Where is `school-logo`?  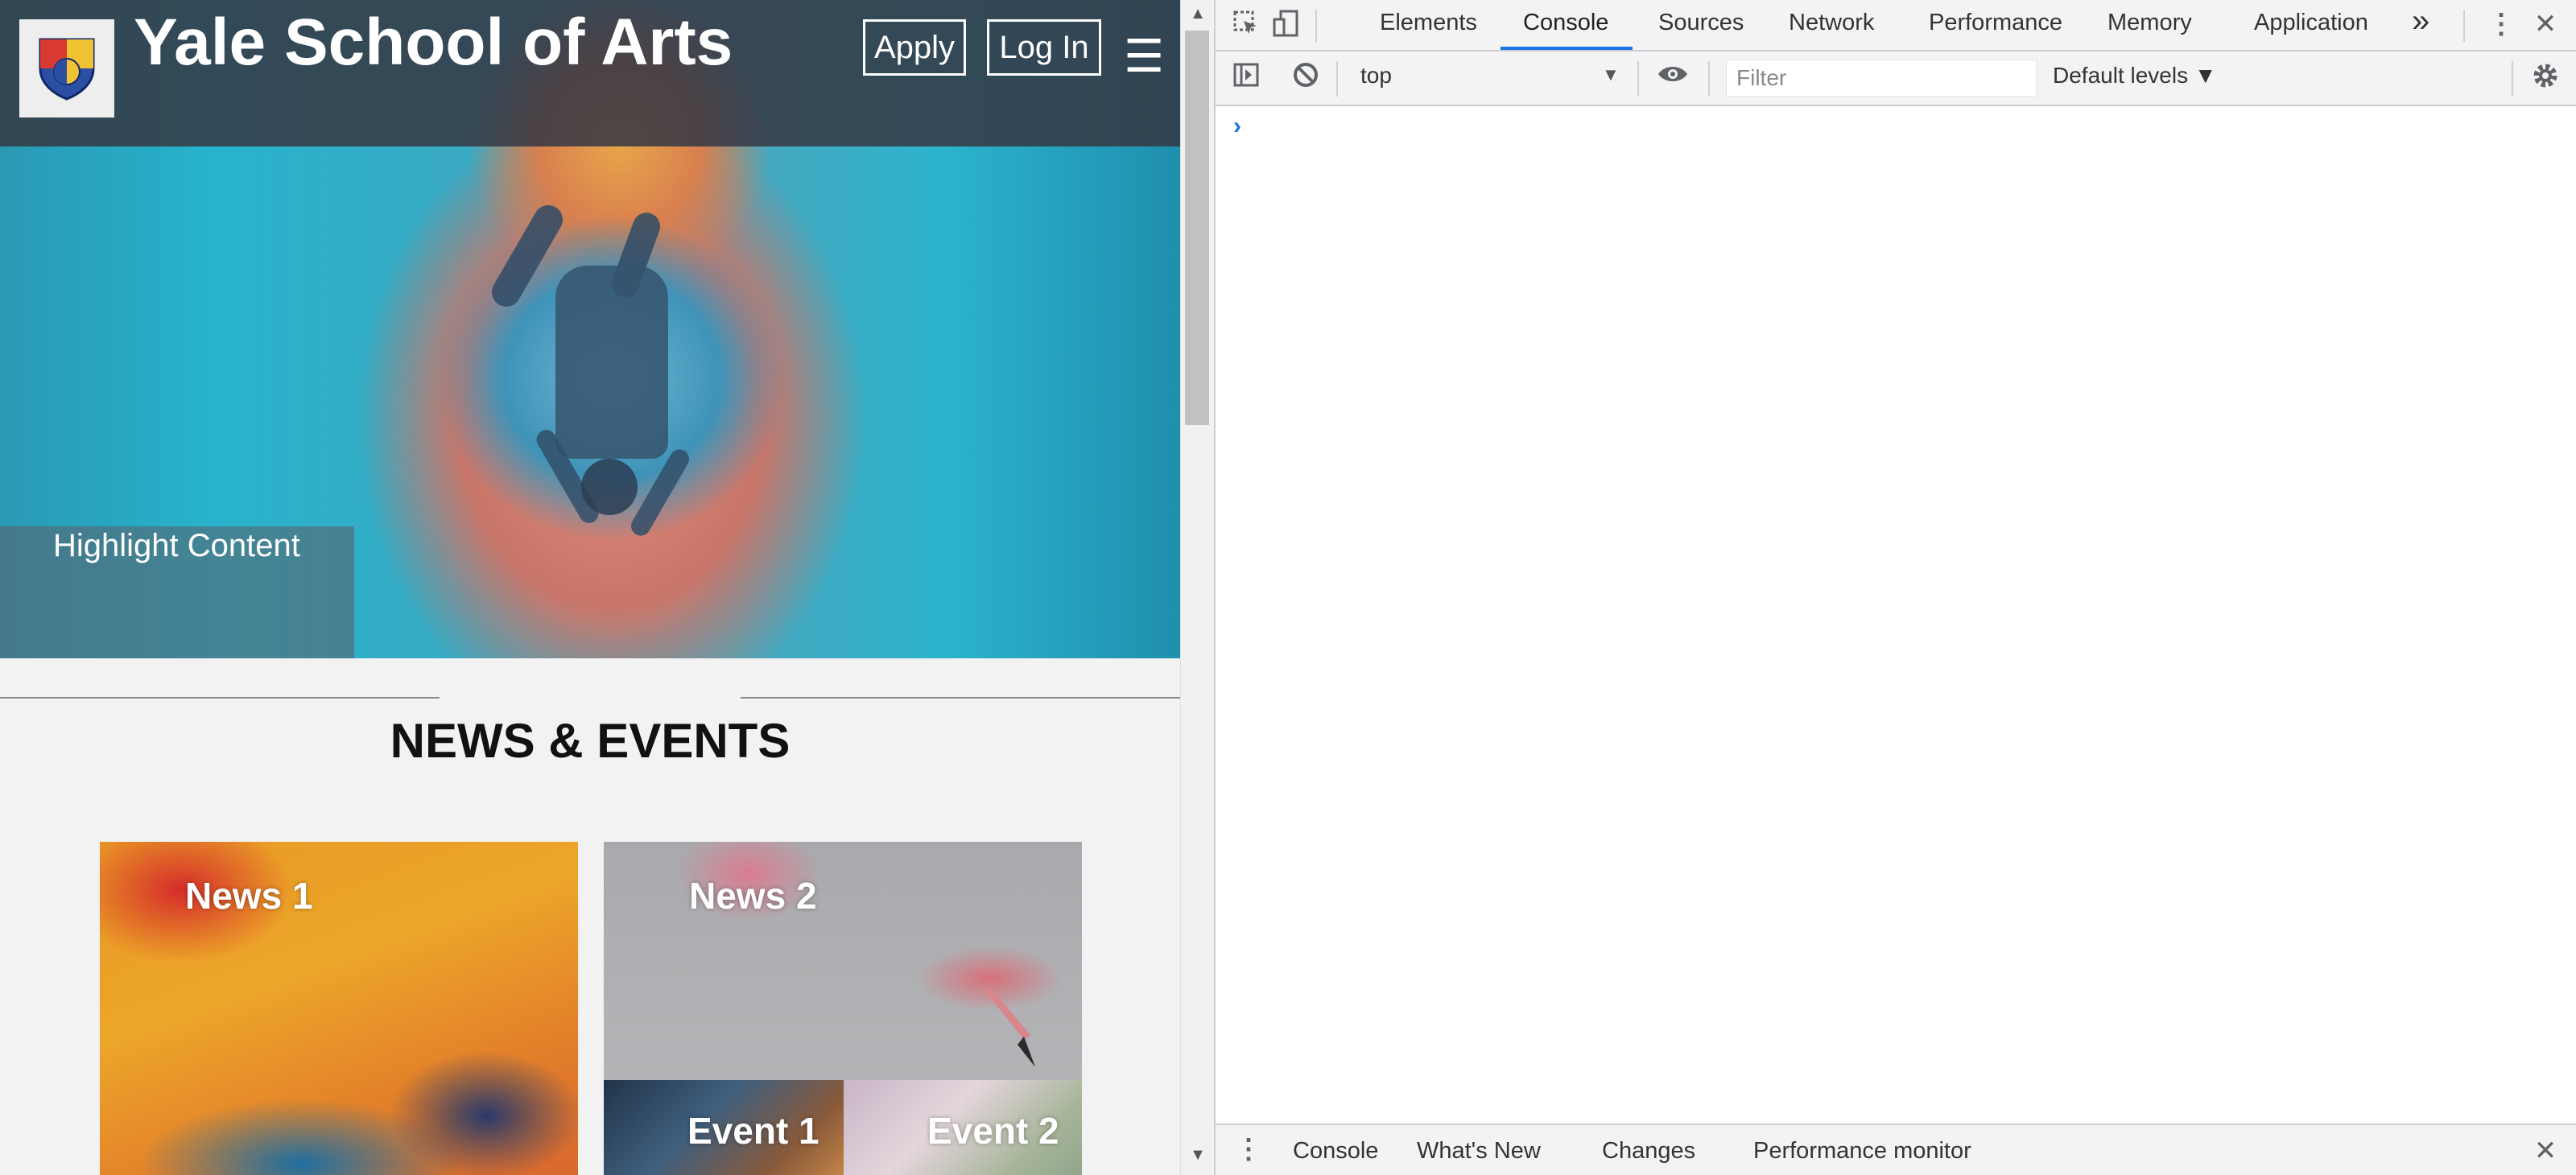
school-logo is located at coordinates (66, 68).